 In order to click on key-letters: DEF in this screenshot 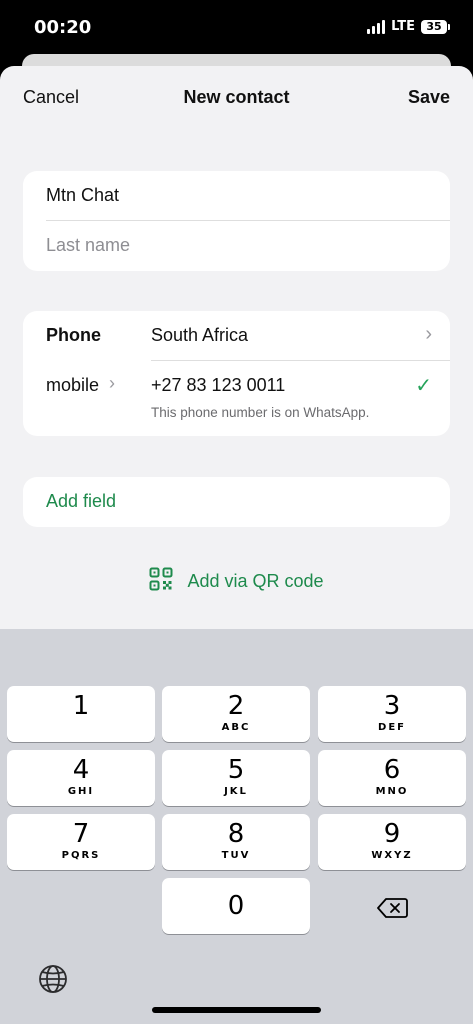, I will do `click(392, 727)`.